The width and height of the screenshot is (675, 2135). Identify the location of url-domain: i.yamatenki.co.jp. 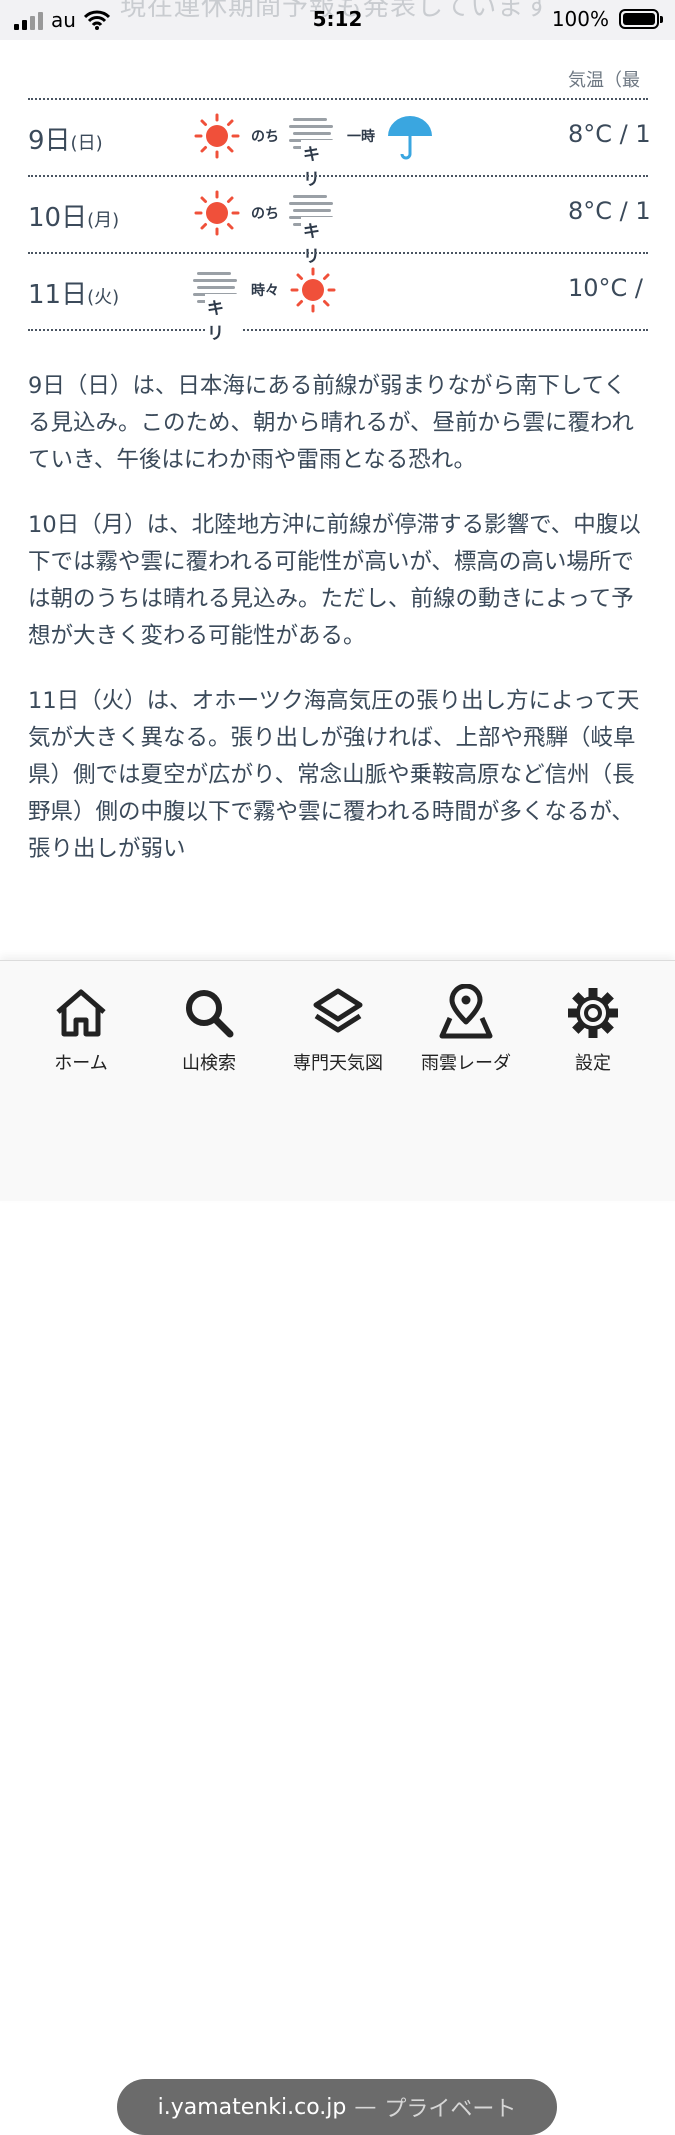
(252, 2107).